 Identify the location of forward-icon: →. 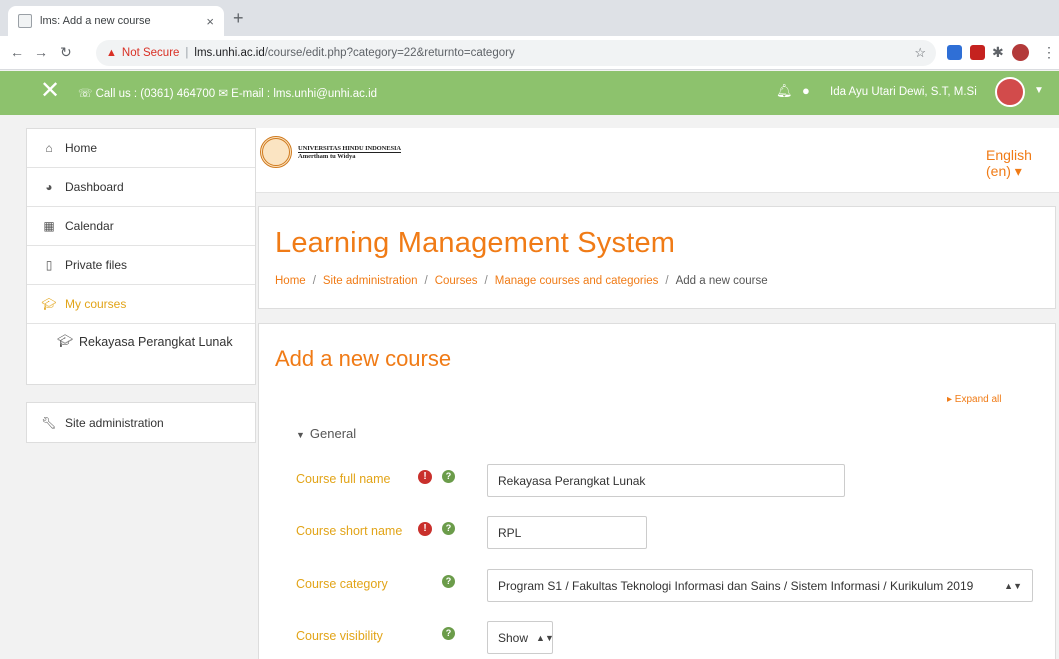
(41, 52).